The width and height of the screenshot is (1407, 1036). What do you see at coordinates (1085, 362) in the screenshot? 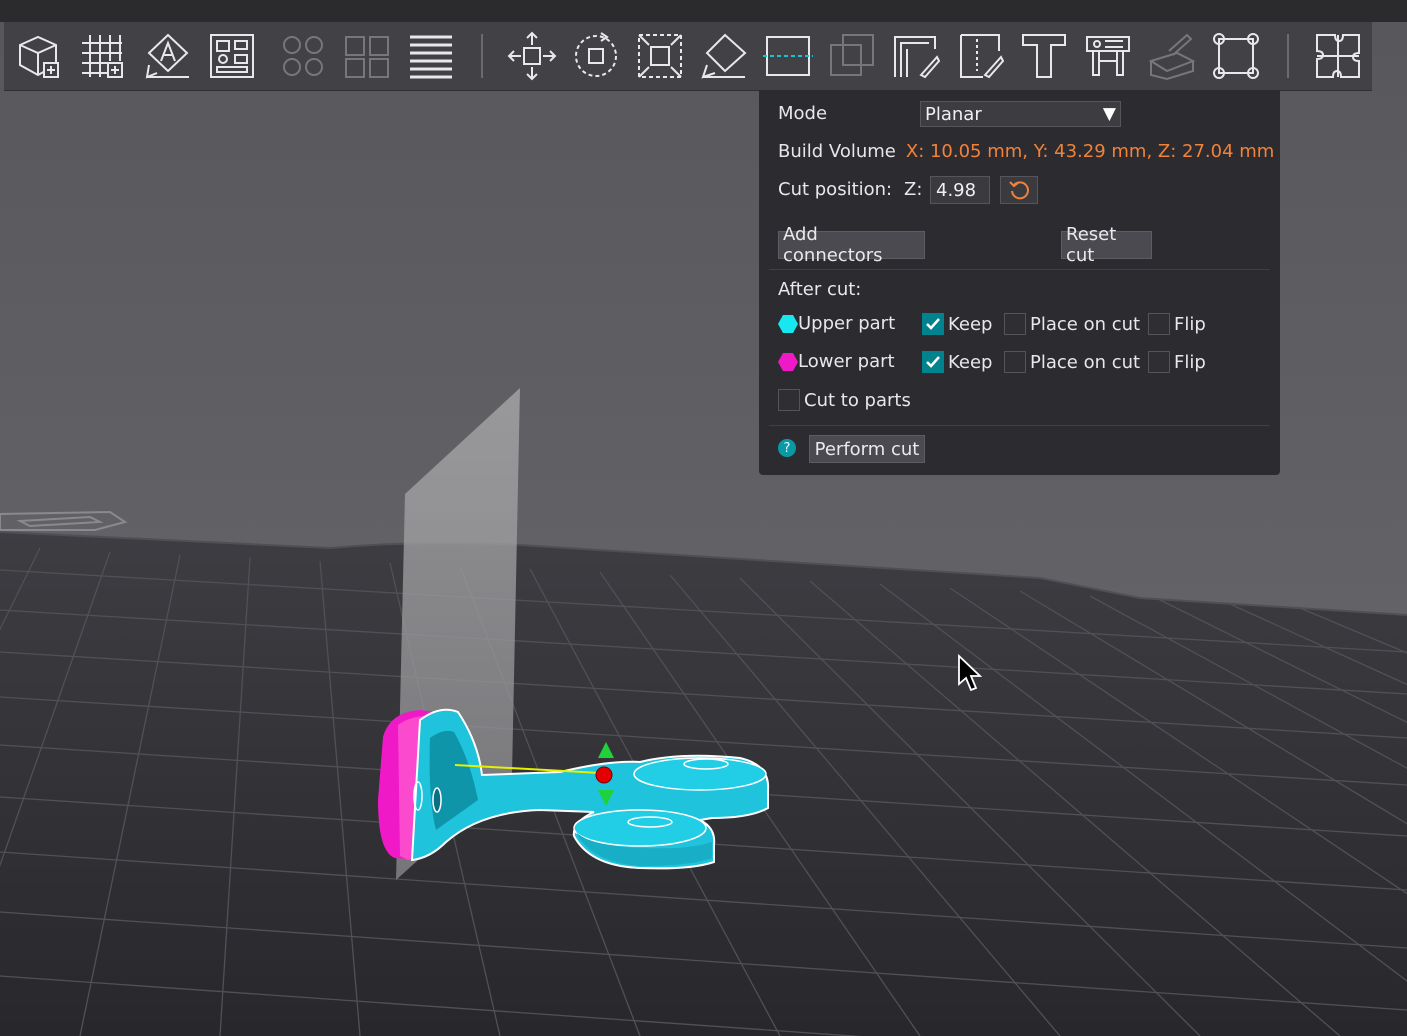
I see `lower-place-label: Place on cut` at bounding box center [1085, 362].